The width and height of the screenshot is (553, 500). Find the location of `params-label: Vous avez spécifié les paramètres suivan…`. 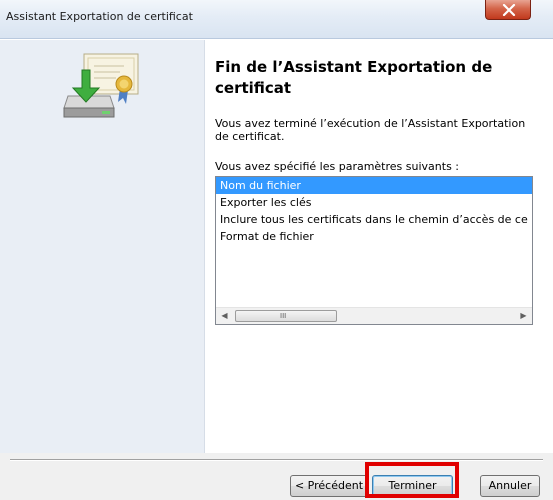

params-label: Vous avez spécifié les paramètres suivan… is located at coordinates (337, 166).